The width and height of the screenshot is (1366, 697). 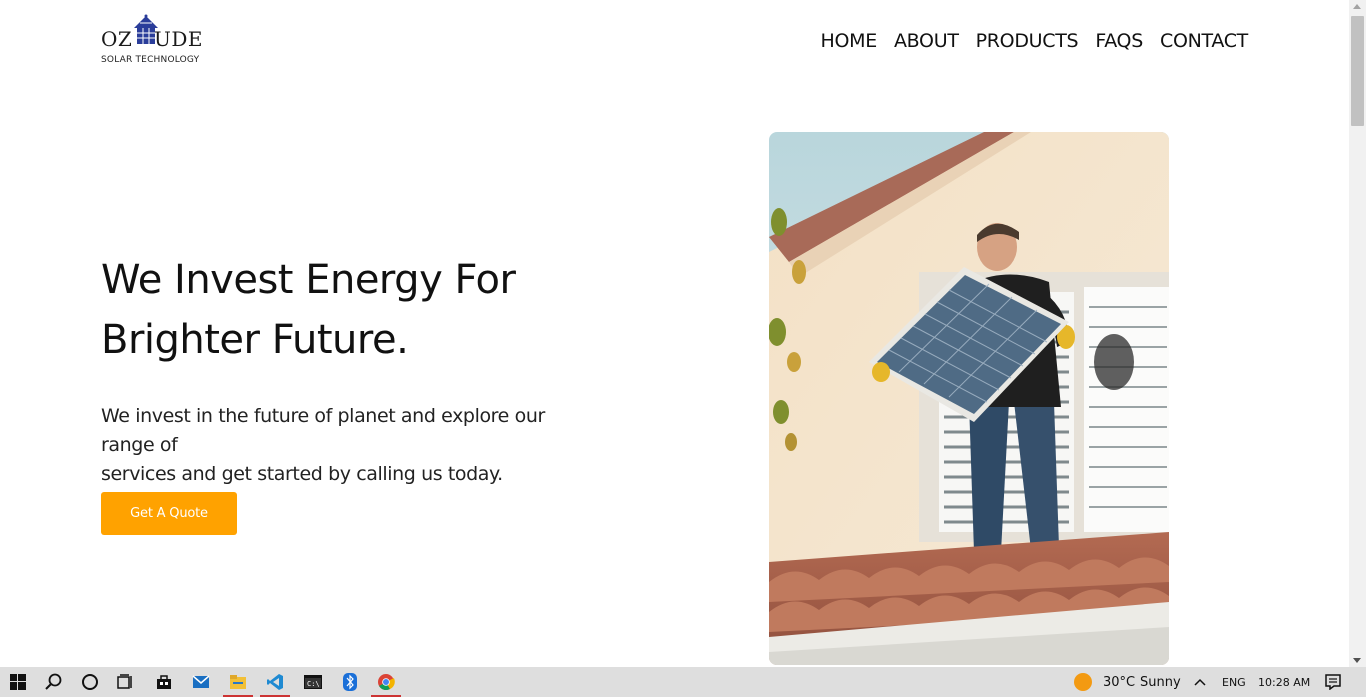 What do you see at coordinates (1357, 333) in the screenshot?
I see `vertical-scrollbar` at bounding box center [1357, 333].